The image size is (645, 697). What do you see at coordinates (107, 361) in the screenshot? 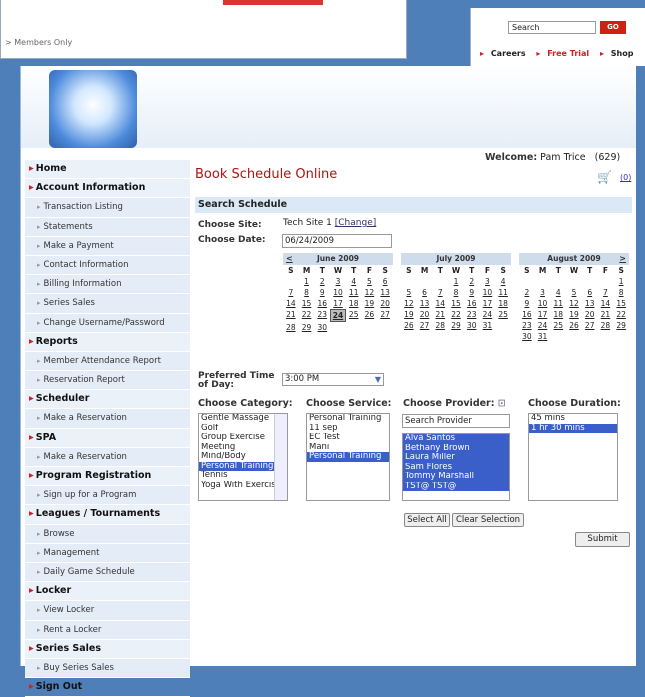
I see `sidebar-item-10: ▸ Member Attendance Report` at bounding box center [107, 361].